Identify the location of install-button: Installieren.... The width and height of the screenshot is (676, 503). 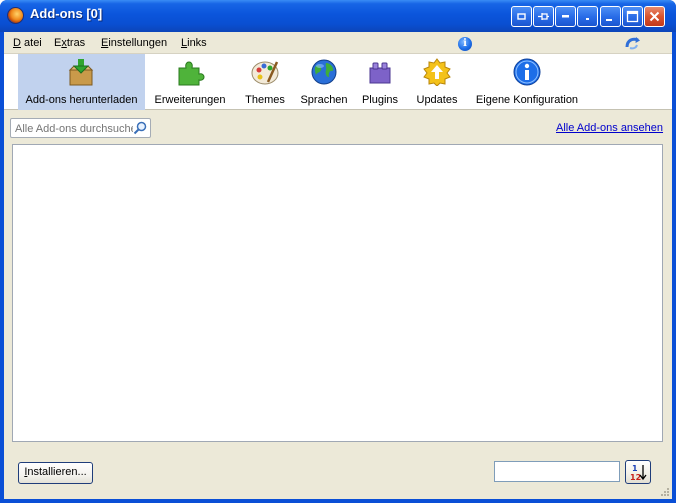
(55, 473).